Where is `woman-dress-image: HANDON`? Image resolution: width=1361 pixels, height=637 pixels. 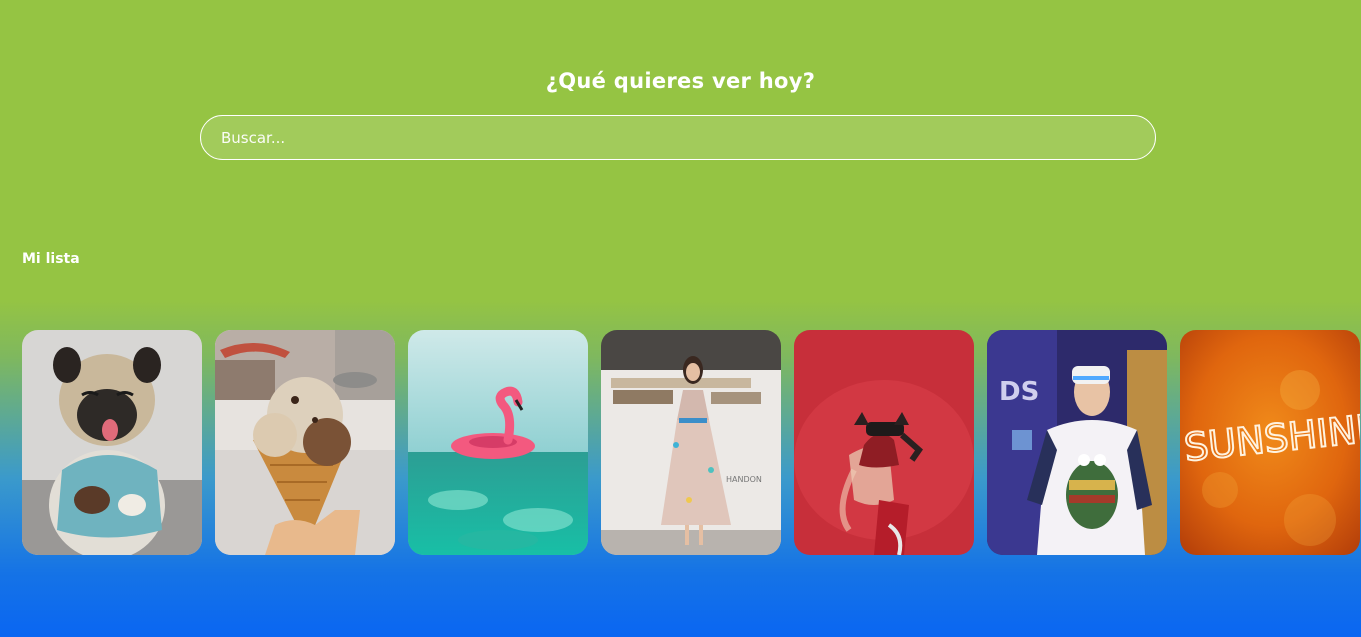 woman-dress-image: HANDON is located at coordinates (691, 442).